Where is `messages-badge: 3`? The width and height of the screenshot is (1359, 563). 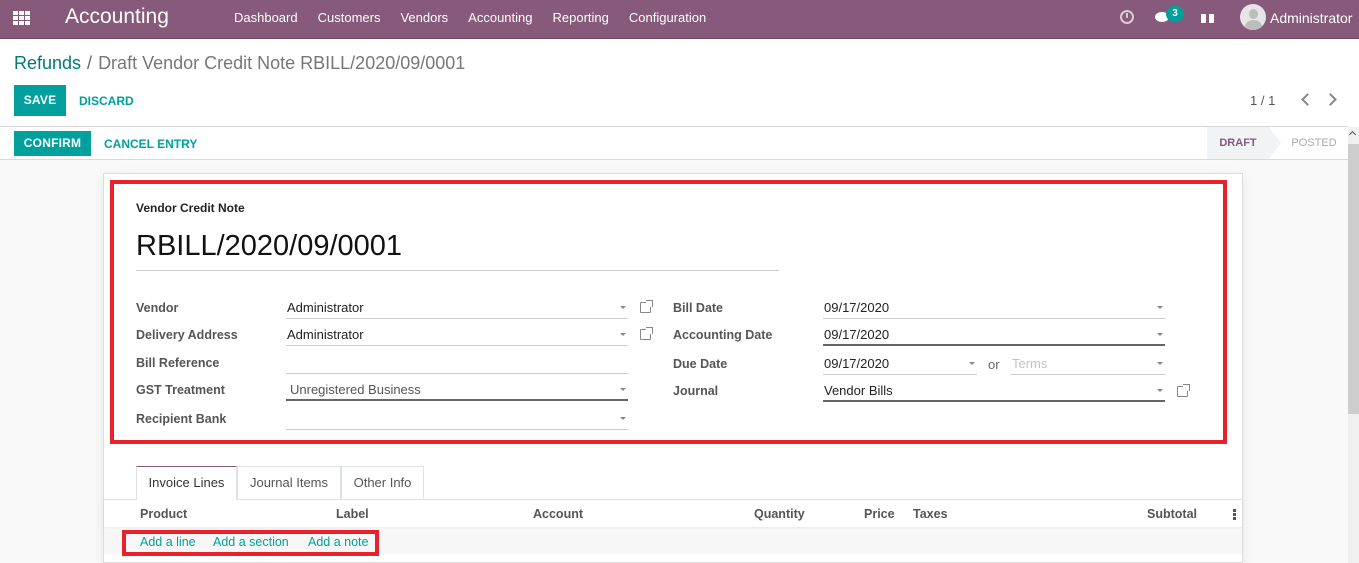
messages-badge: 3 is located at coordinates (1175, 14).